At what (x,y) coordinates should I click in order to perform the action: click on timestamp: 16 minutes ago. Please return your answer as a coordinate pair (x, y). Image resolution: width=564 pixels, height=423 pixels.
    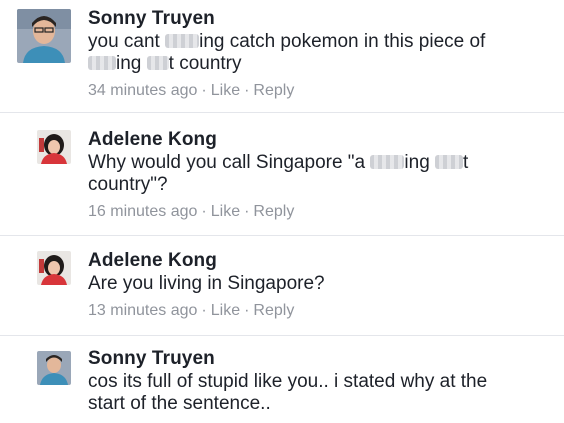
    Looking at the image, I should click on (142, 211).